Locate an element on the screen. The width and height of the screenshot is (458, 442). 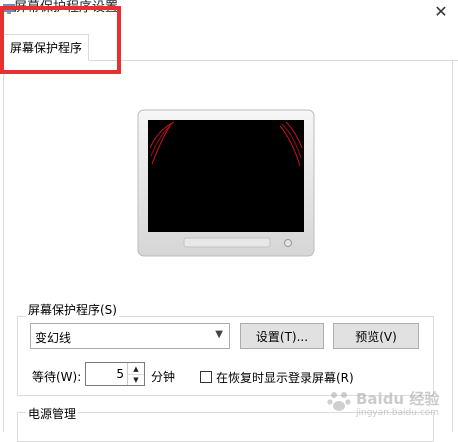
power-management-label: 电源管理 is located at coordinates (52, 413).